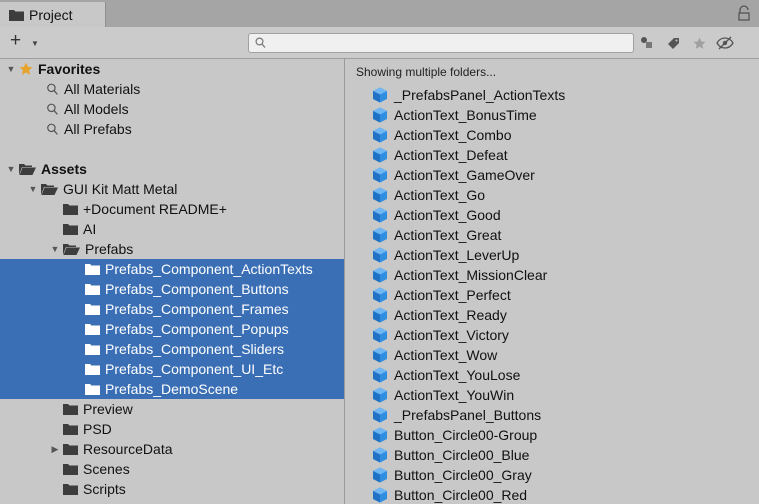 This screenshot has height=504, width=759. I want to click on folder-tree-item: Prefabs_Component_UI_Etc, so click(172, 369).